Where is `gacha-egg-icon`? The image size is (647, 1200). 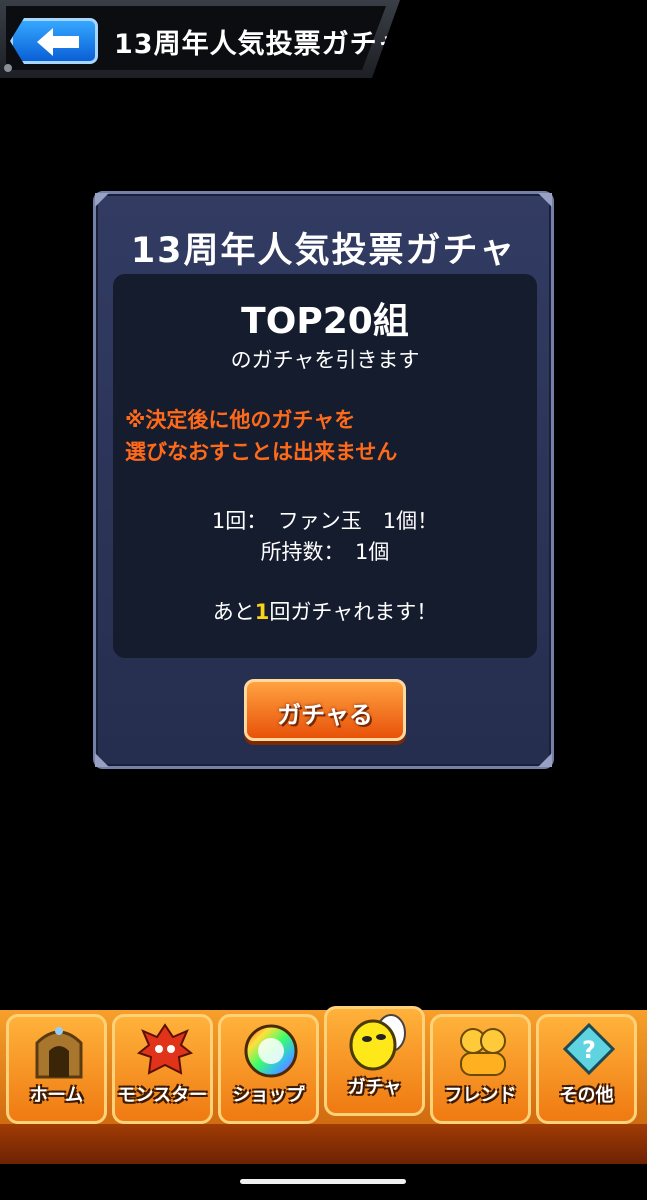 gacha-egg-icon is located at coordinates (377, 1042).